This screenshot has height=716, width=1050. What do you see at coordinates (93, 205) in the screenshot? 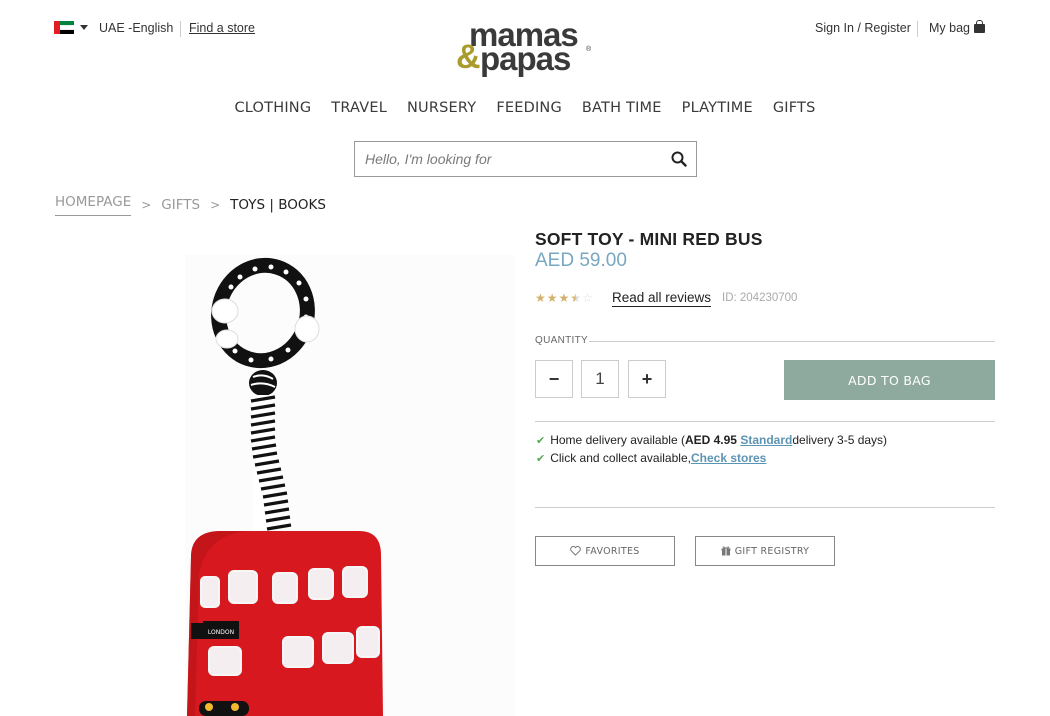
I see `breadcrumb-homepage: HOMEPAGE` at bounding box center [93, 205].